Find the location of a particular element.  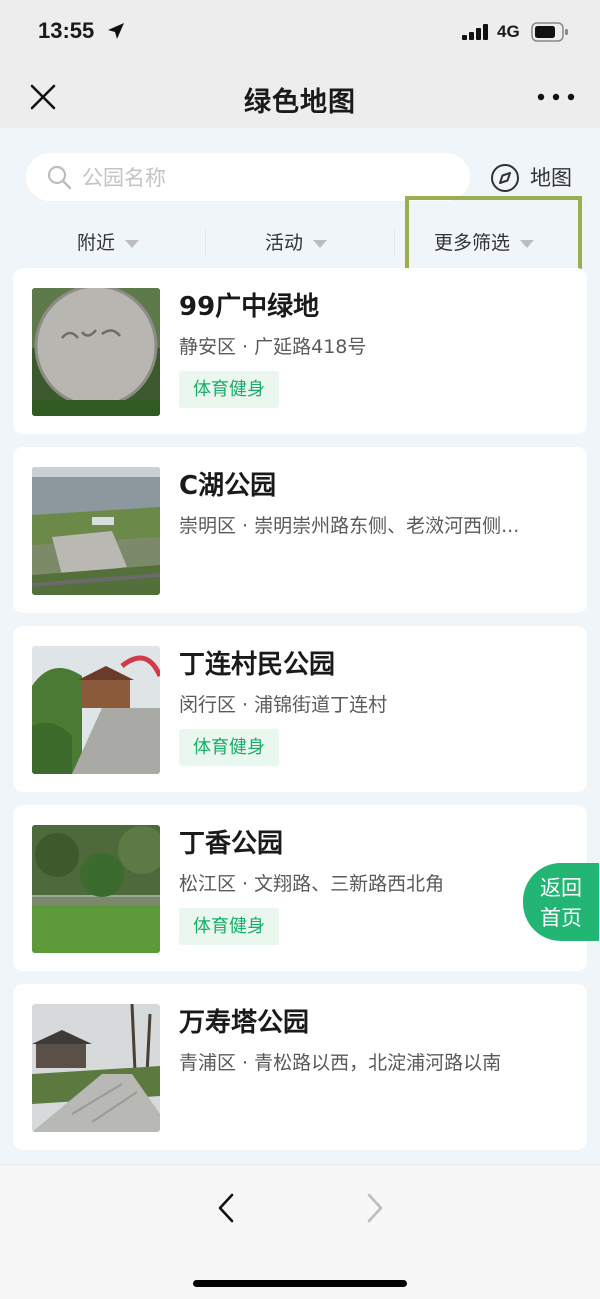

forward-chevron-icon is located at coordinates (374, 1208).